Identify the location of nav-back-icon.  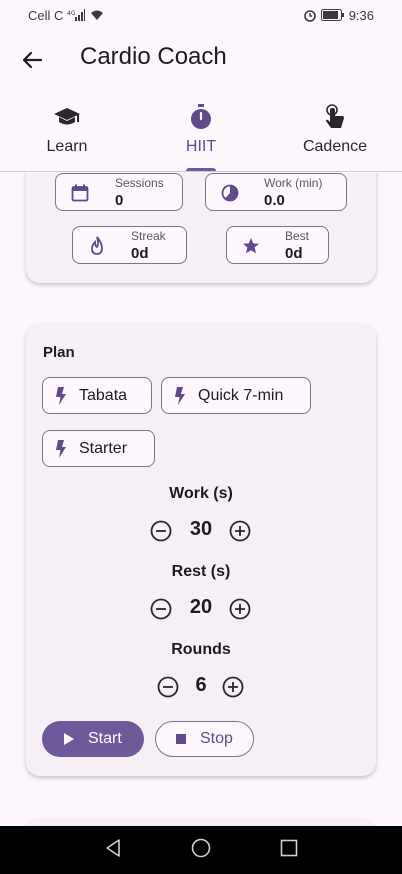
(113, 850).